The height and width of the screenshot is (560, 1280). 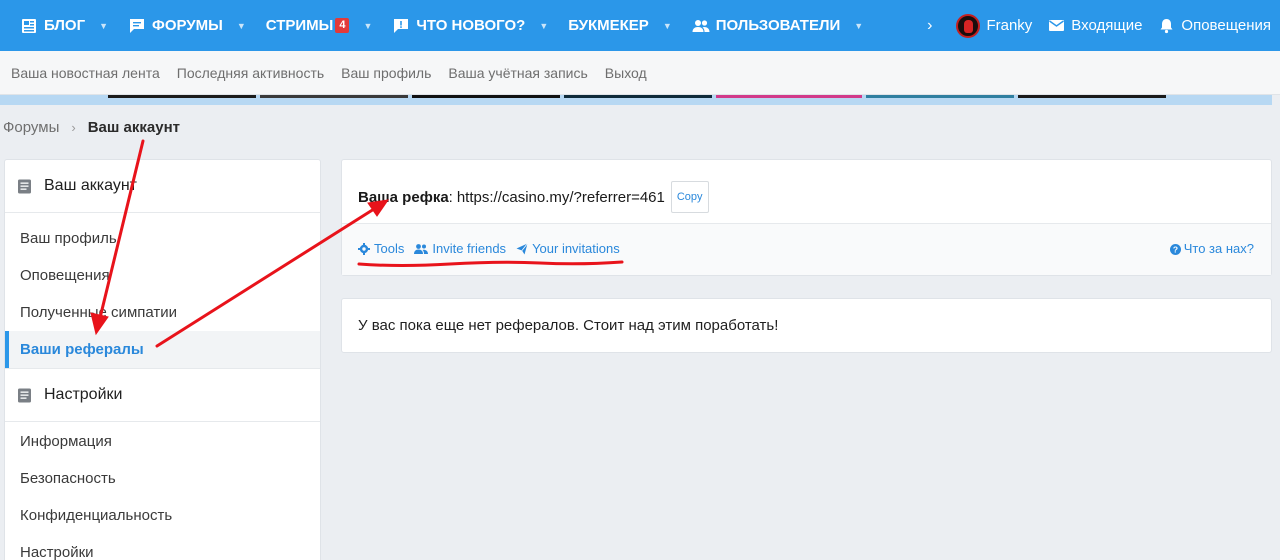 I want to click on sidebar-item-alerts: Оповещения, so click(x=162, y=275).